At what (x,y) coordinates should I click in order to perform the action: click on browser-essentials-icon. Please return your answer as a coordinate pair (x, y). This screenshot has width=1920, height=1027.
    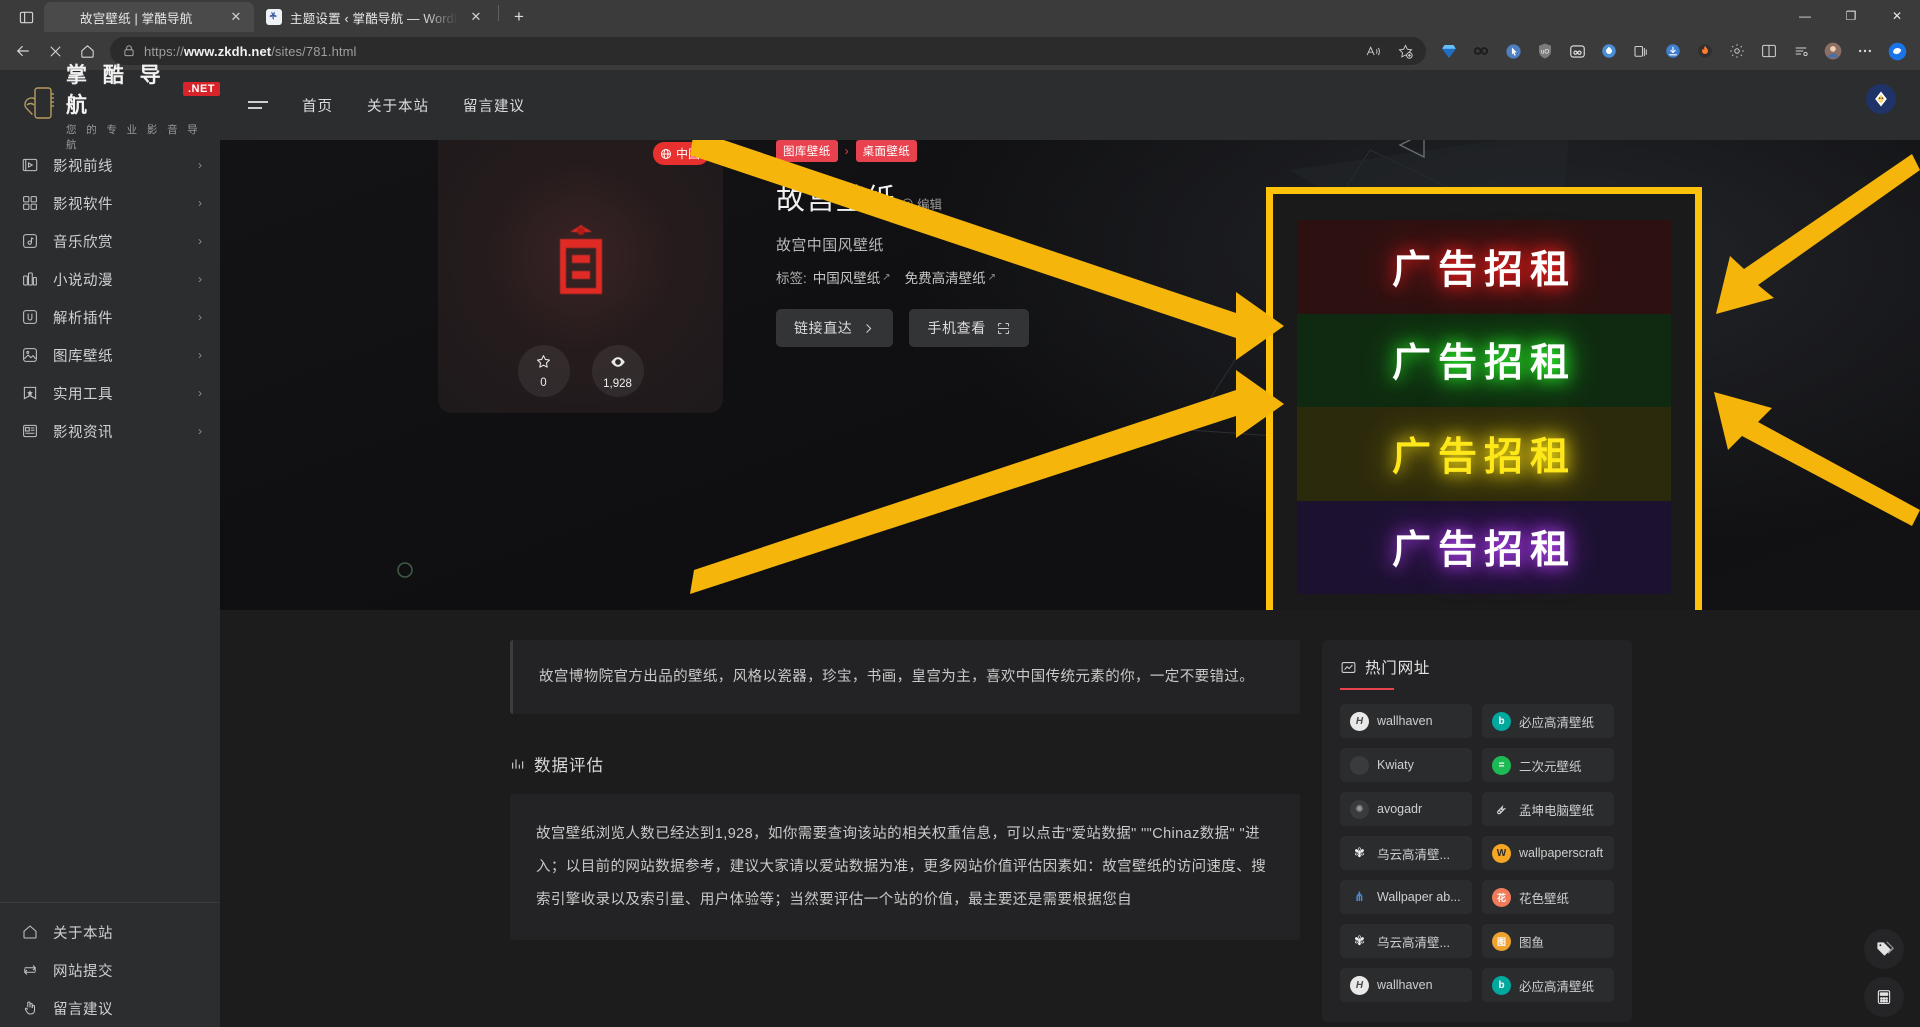
    Looking at the image, I should click on (1801, 51).